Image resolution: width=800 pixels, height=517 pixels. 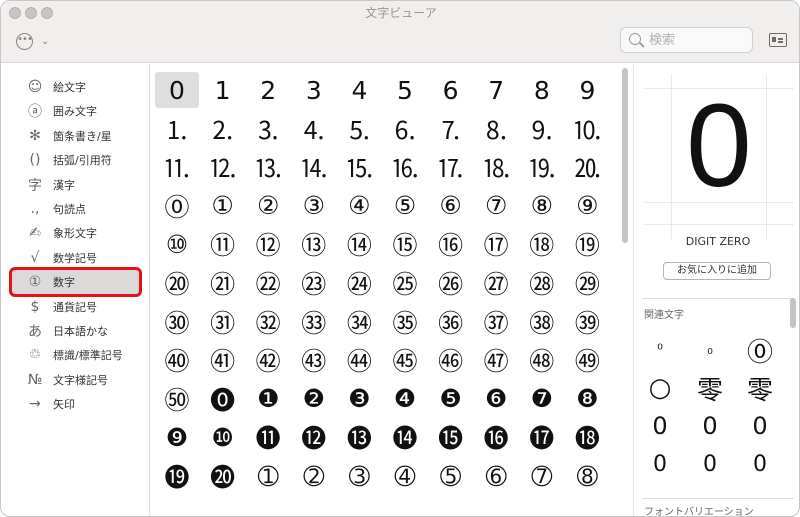 I want to click on add-to-favorites-button: お気に入りに追加, so click(x=717, y=271).